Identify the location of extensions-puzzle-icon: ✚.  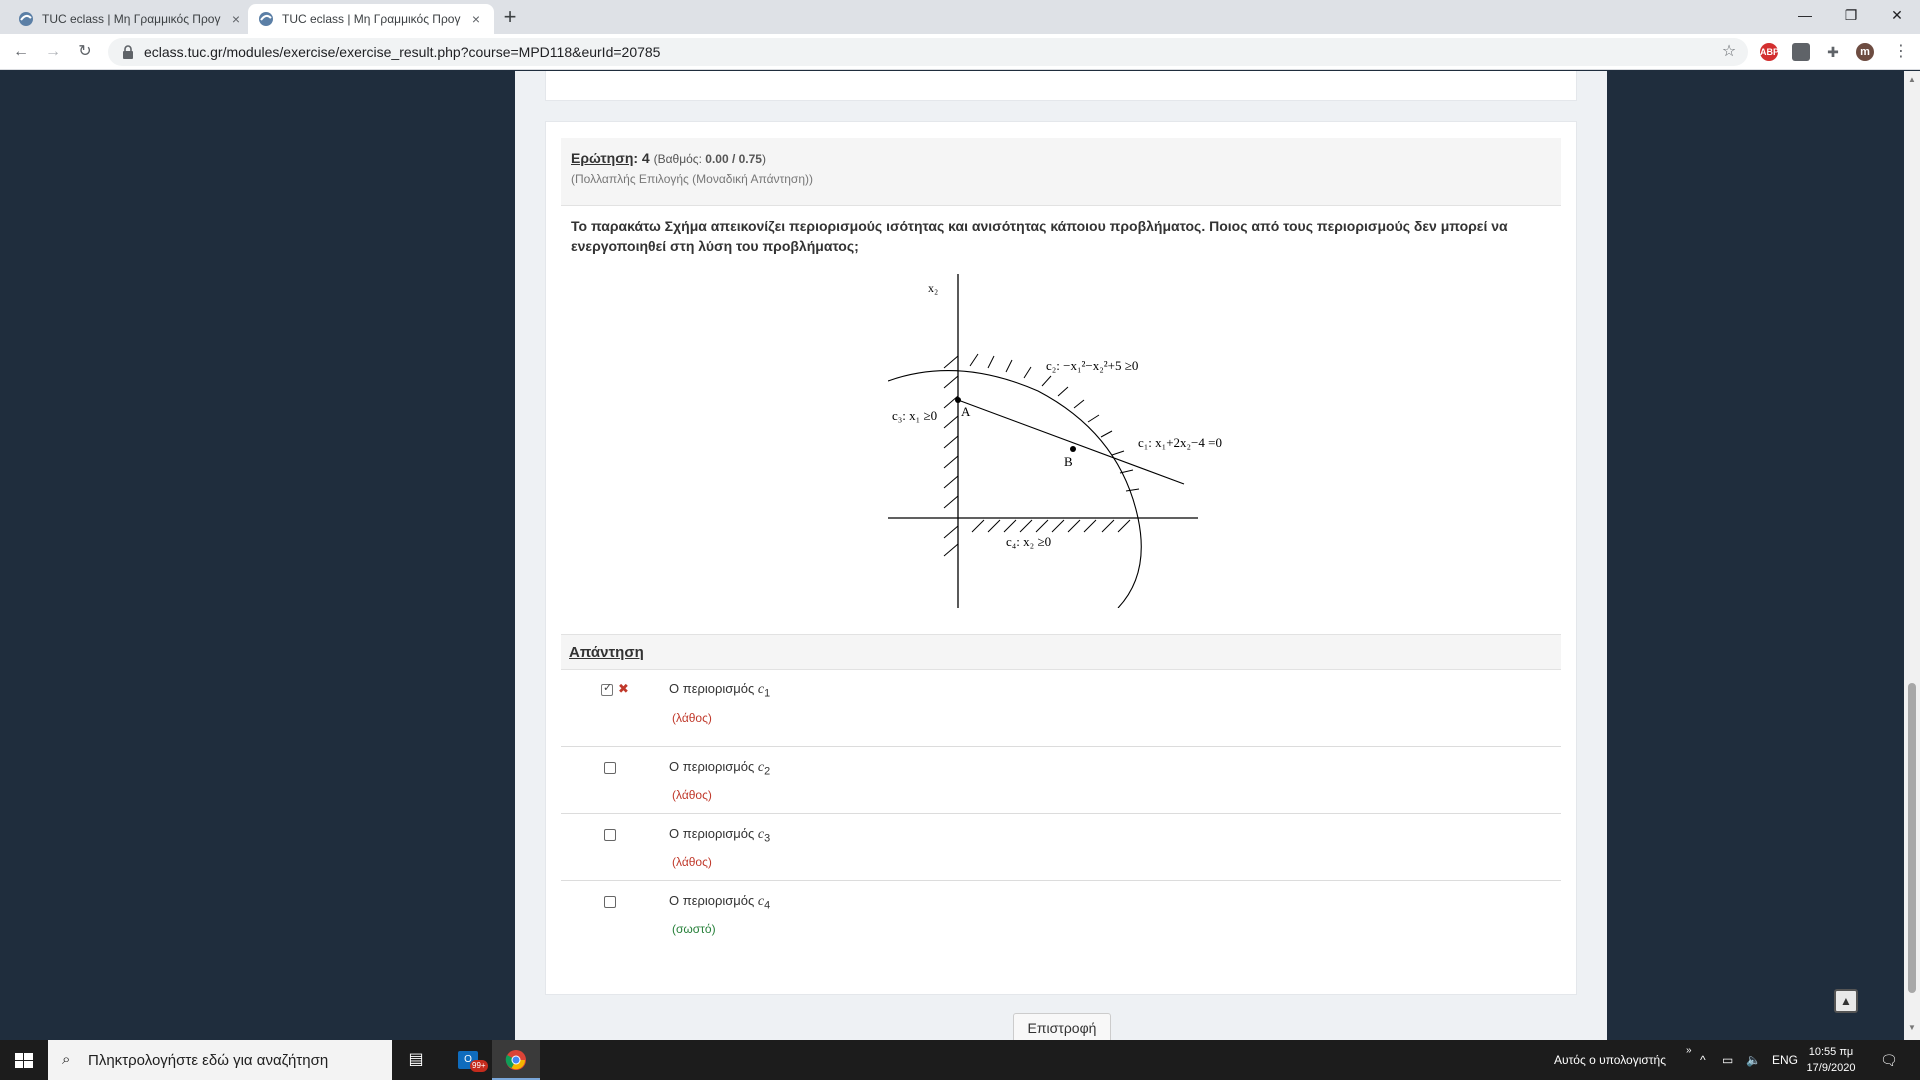
(1833, 52).